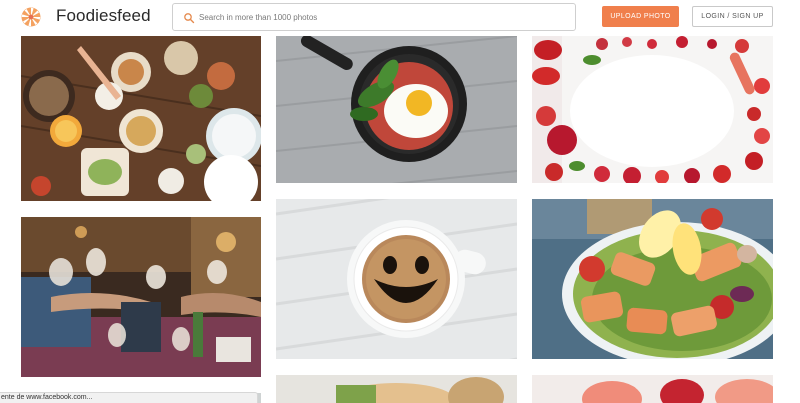 Image resolution: width=800 pixels, height=403 pixels. What do you see at coordinates (189, 17) in the screenshot?
I see `search-icon` at bounding box center [189, 17].